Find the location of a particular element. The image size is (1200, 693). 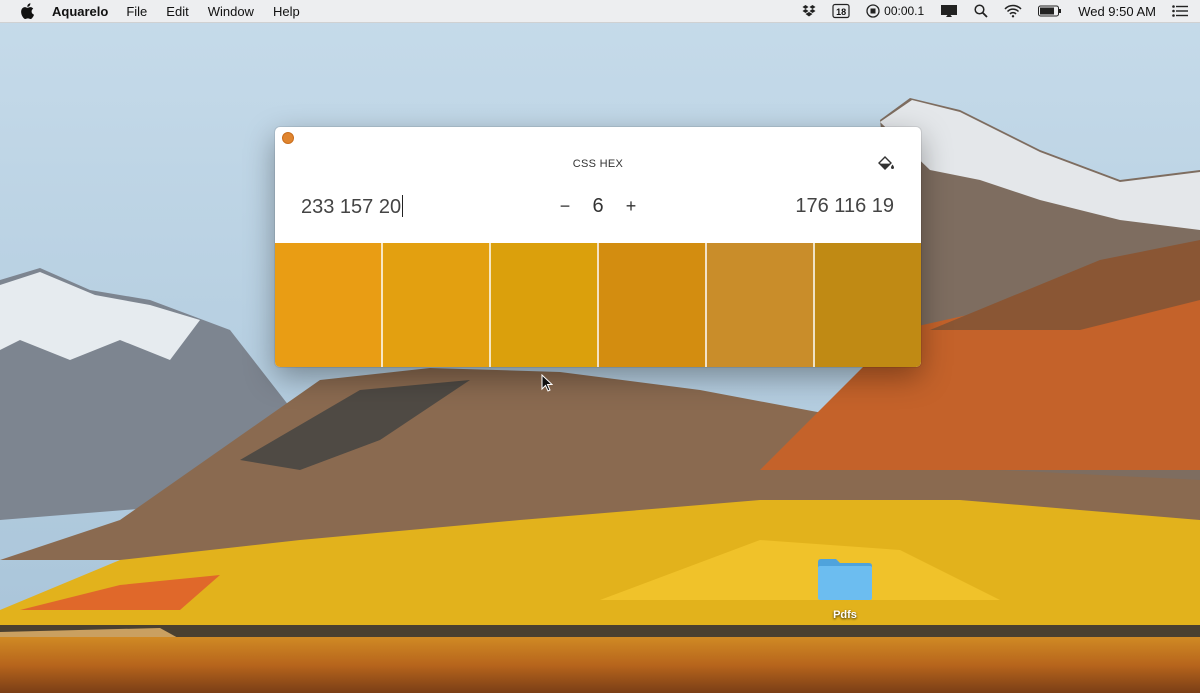

apple-menu-icon is located at coordinates (27, 11).